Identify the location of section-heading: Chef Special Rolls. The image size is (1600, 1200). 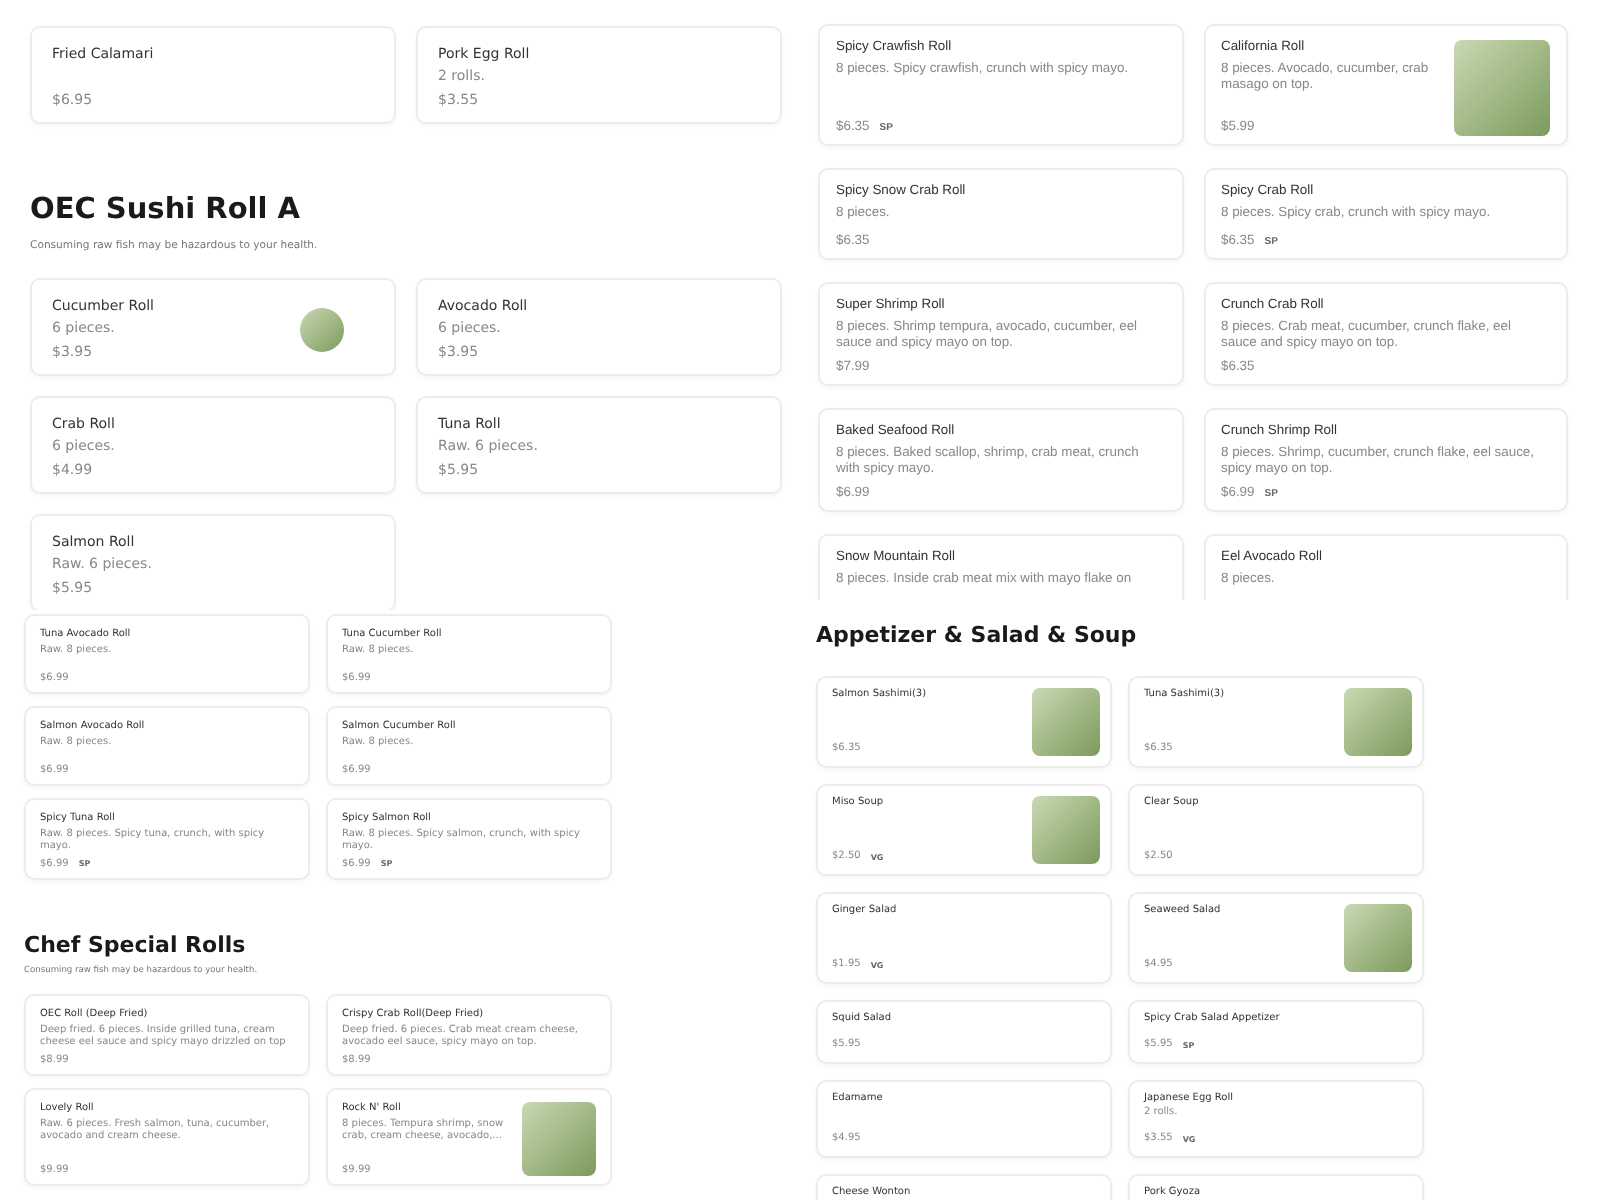
(136, 945).